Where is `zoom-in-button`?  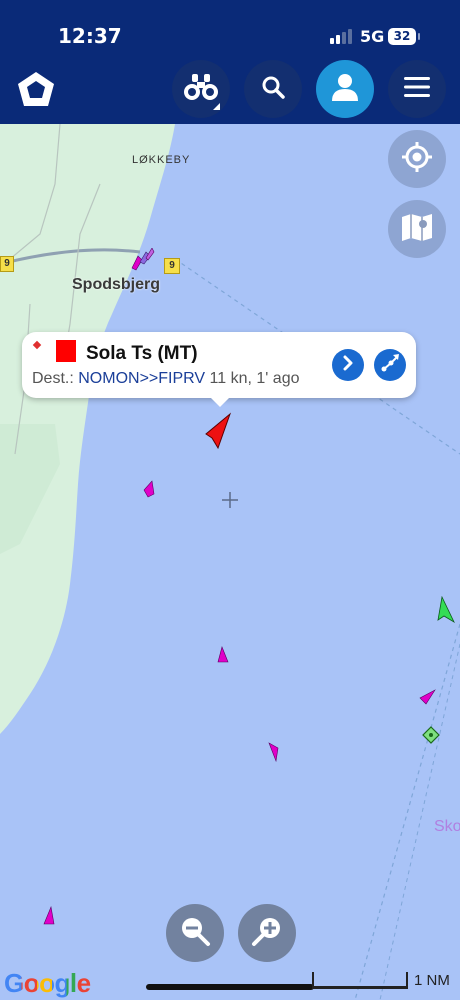
zoom-in-button is located at coordinates (267, 933).